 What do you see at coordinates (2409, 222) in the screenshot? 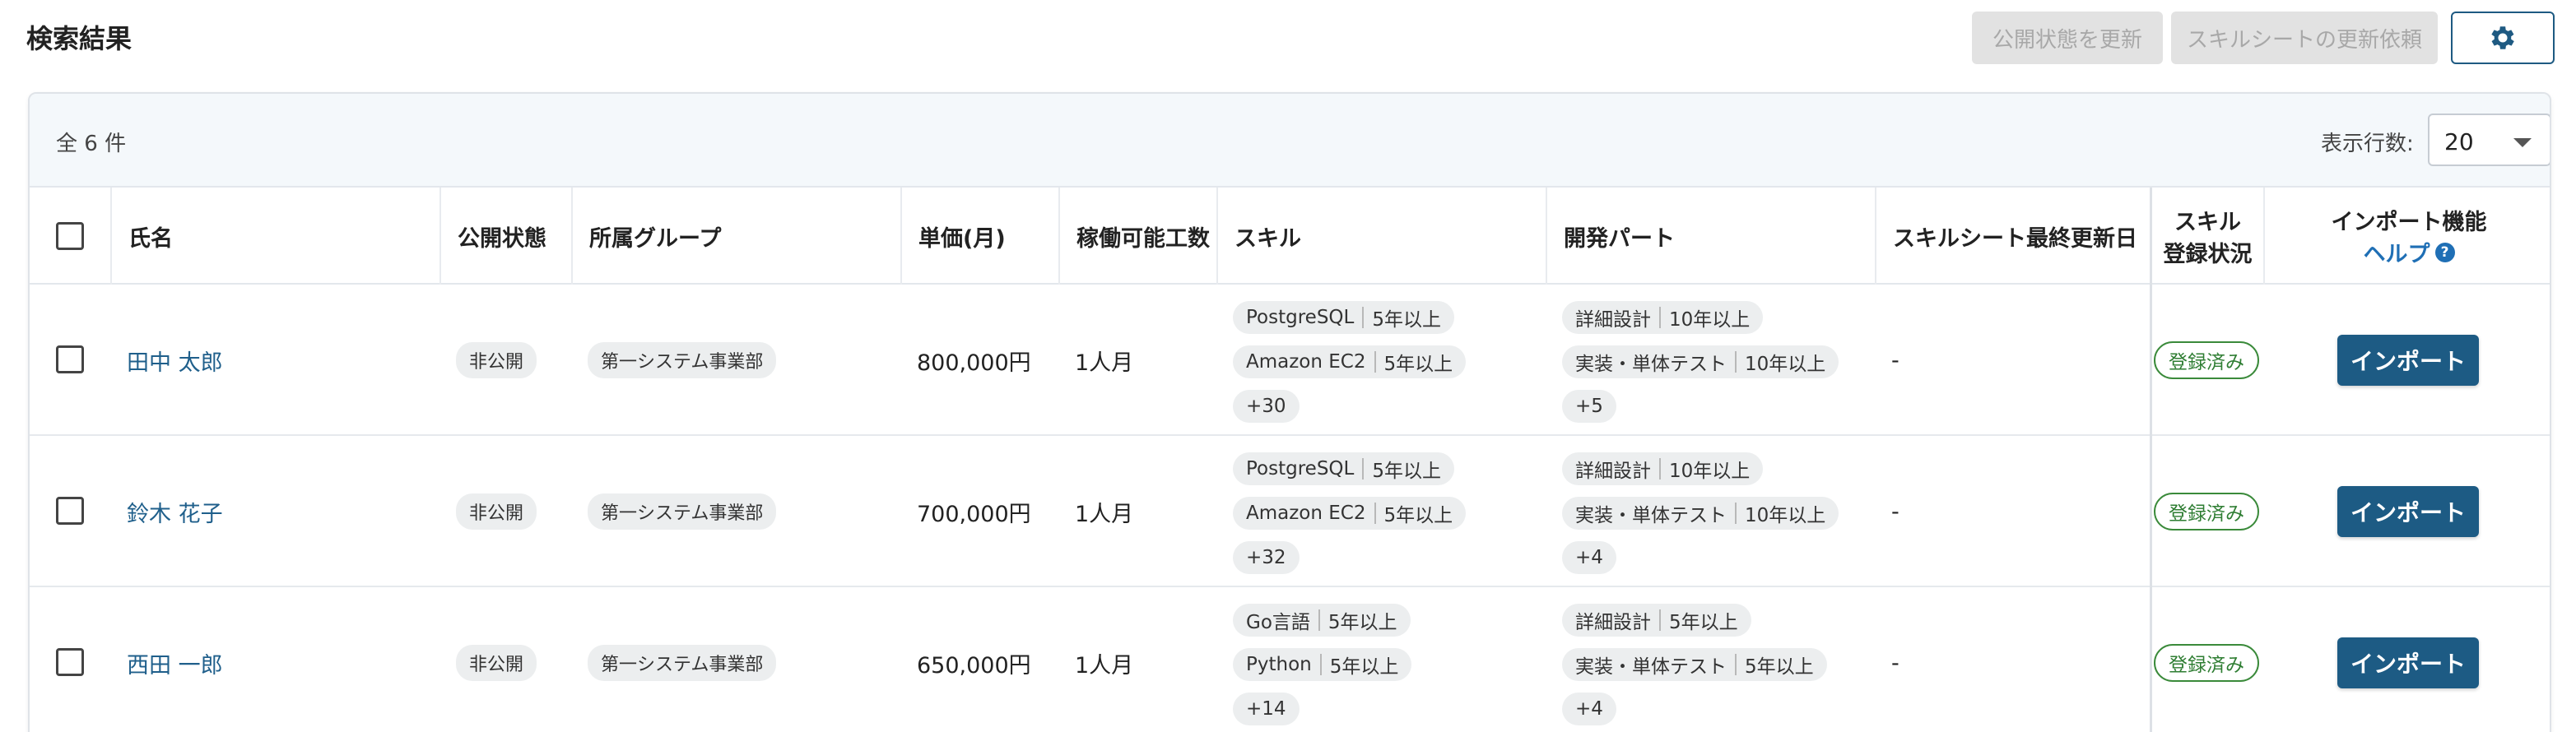
I see `import-header-title: インポート機能` at bounding box center [2409, 222].